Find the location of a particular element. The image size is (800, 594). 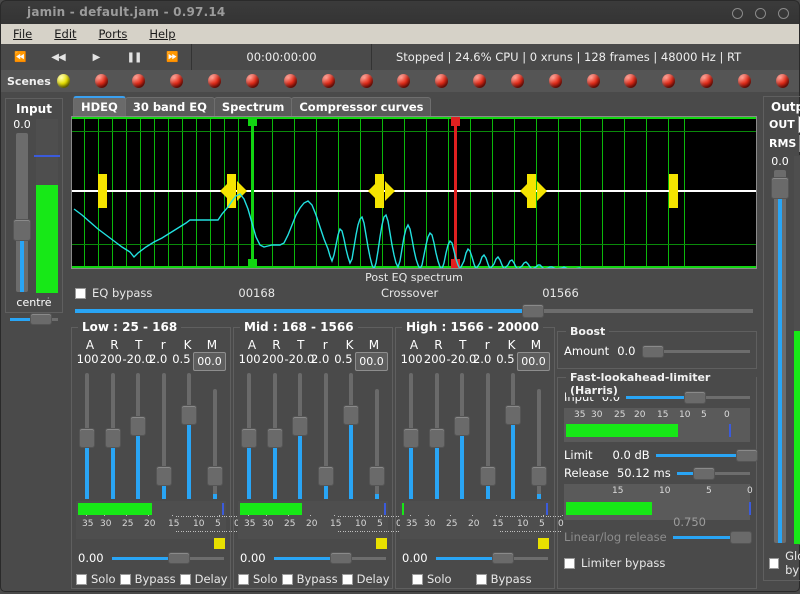

input-fader: 0.0 is located at coordinates (22, 206).